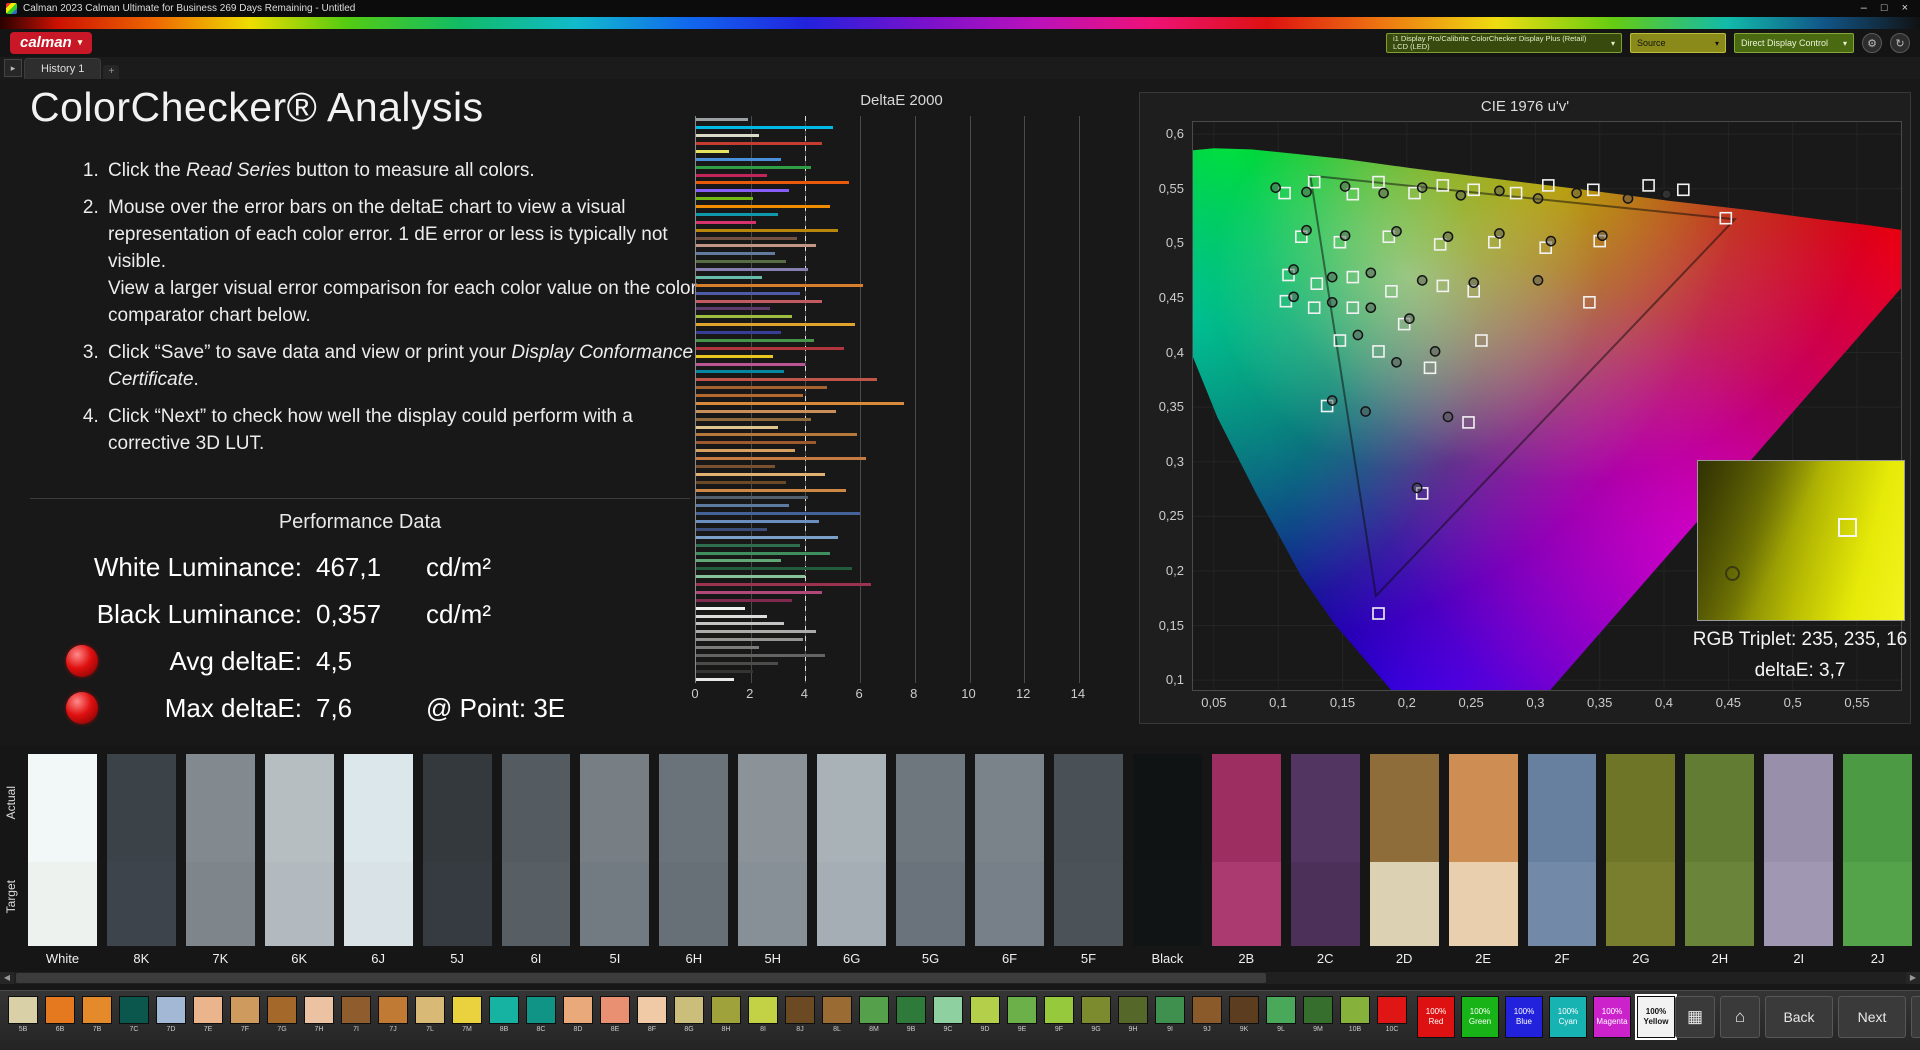  I want to click on panel-expander-button: ▸, so click(13, 68).